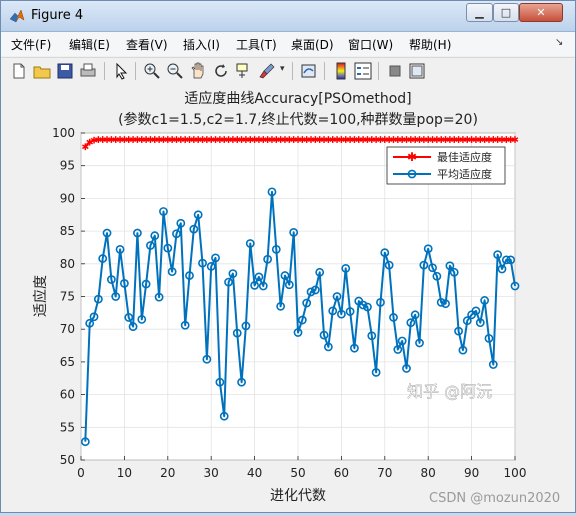 This screenshot has height=516, width=576. What do you see at coordinates (384, 473) in the screenshot?
I see `x-tick-label: 70` at bounding box center [384, 473].